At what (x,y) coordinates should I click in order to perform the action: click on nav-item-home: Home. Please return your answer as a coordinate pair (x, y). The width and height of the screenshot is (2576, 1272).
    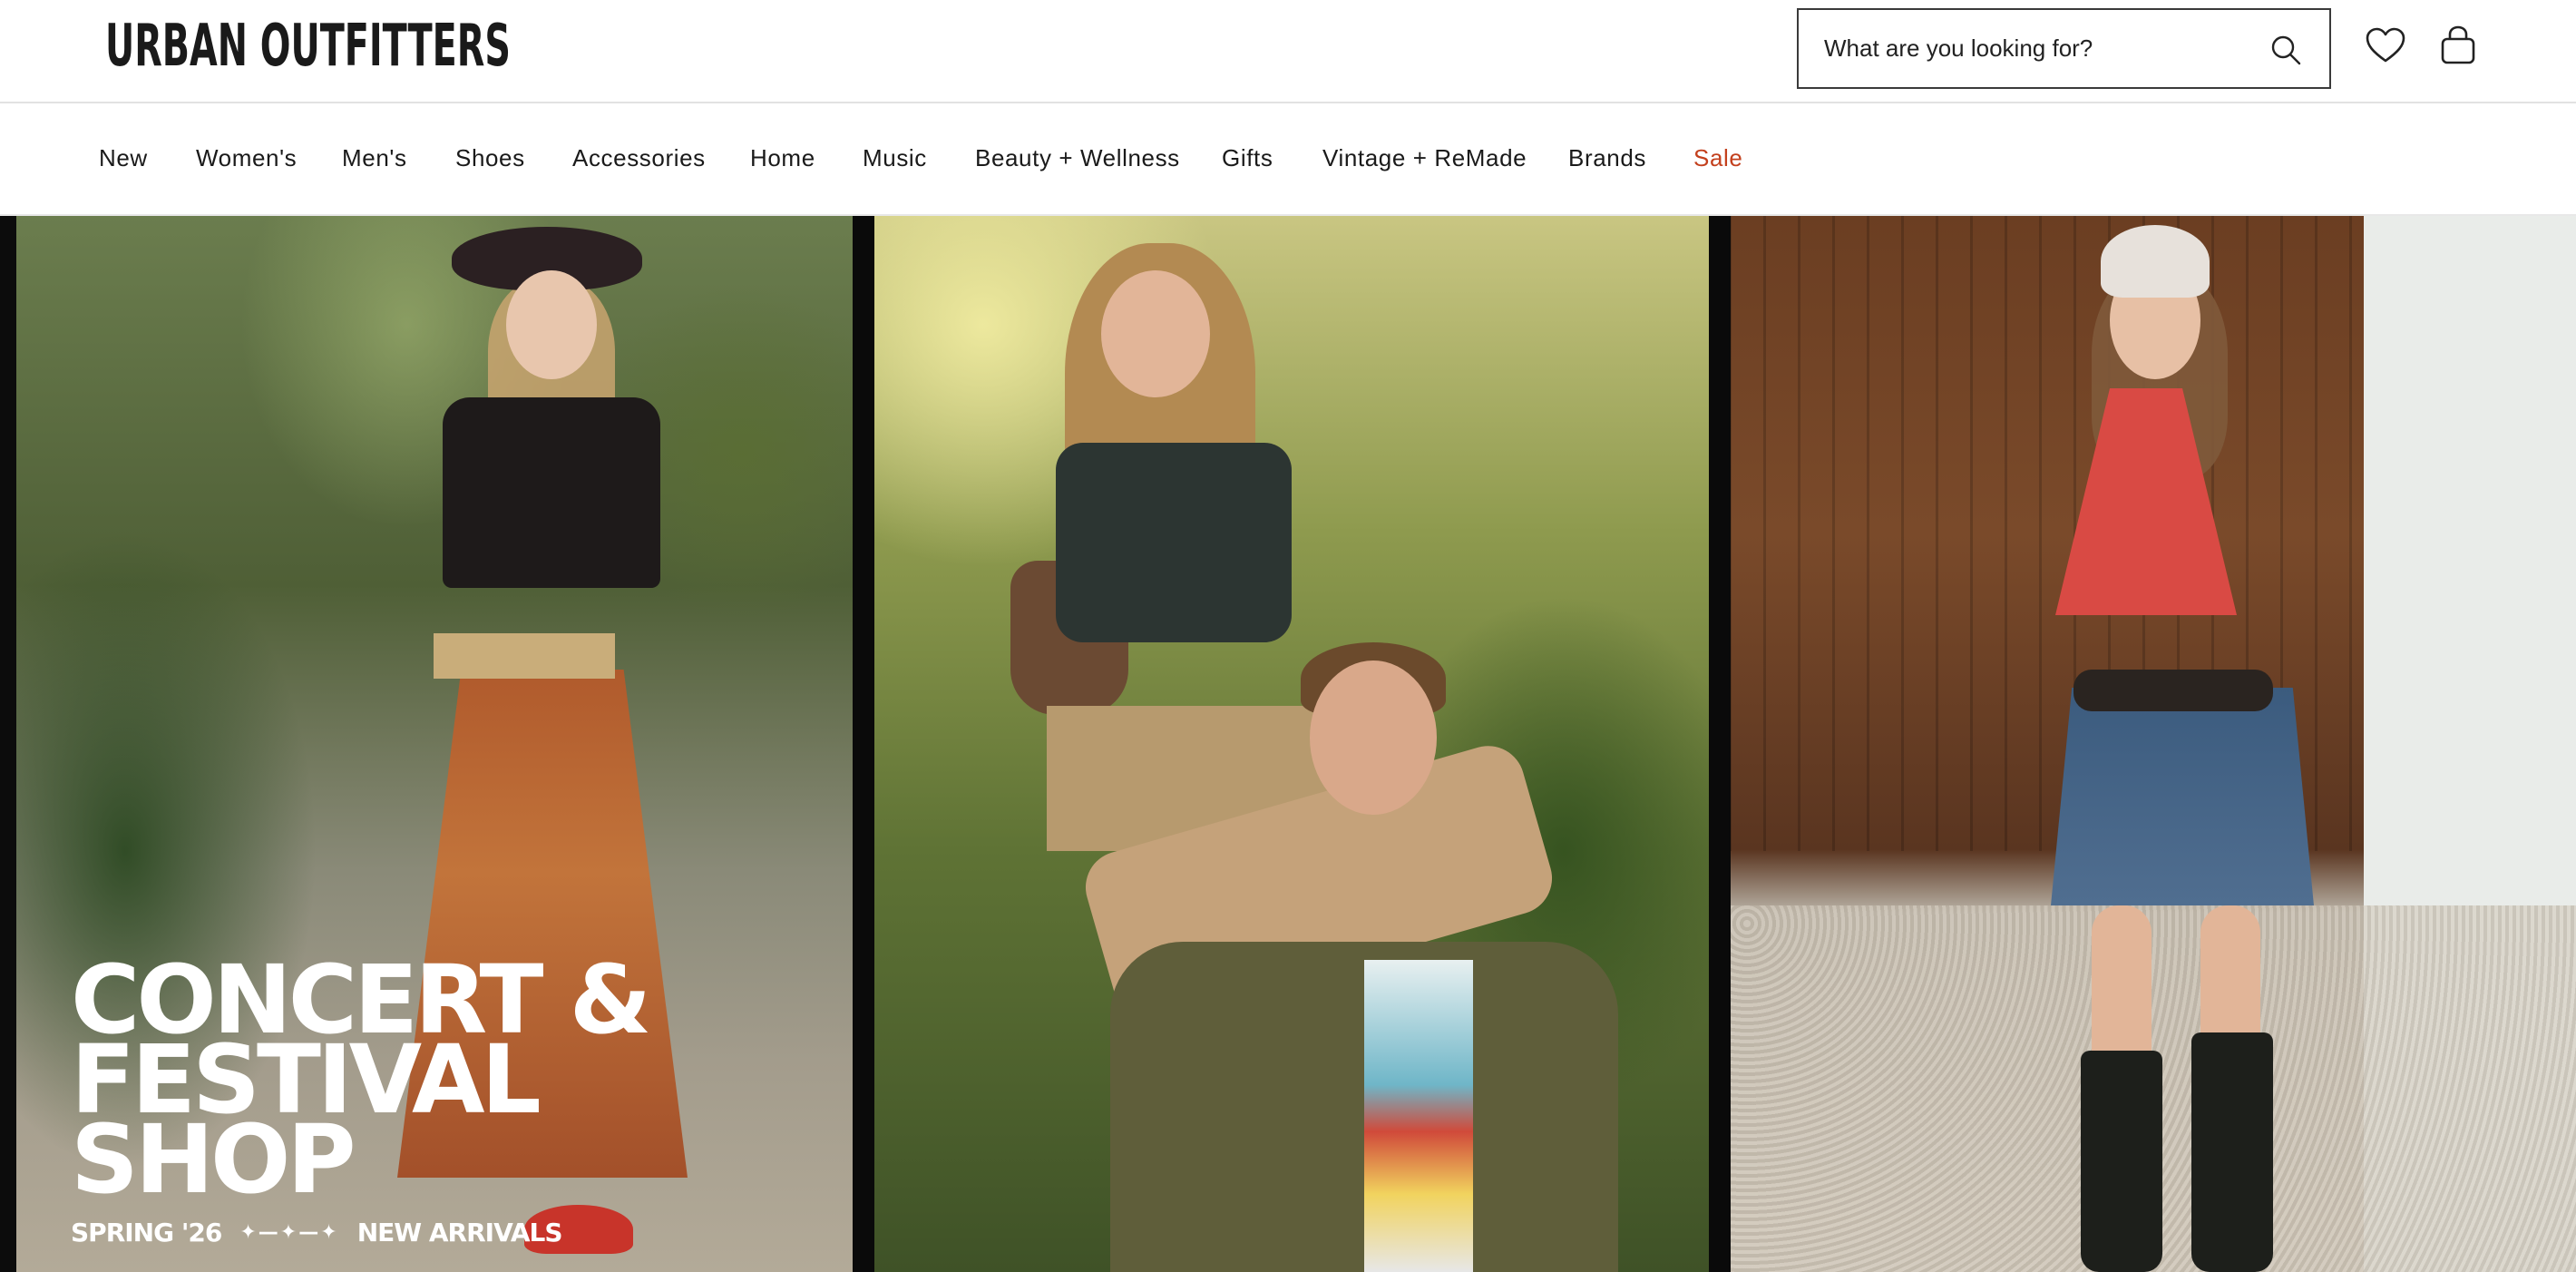
    Looking at the image, I should click on (782, 158).